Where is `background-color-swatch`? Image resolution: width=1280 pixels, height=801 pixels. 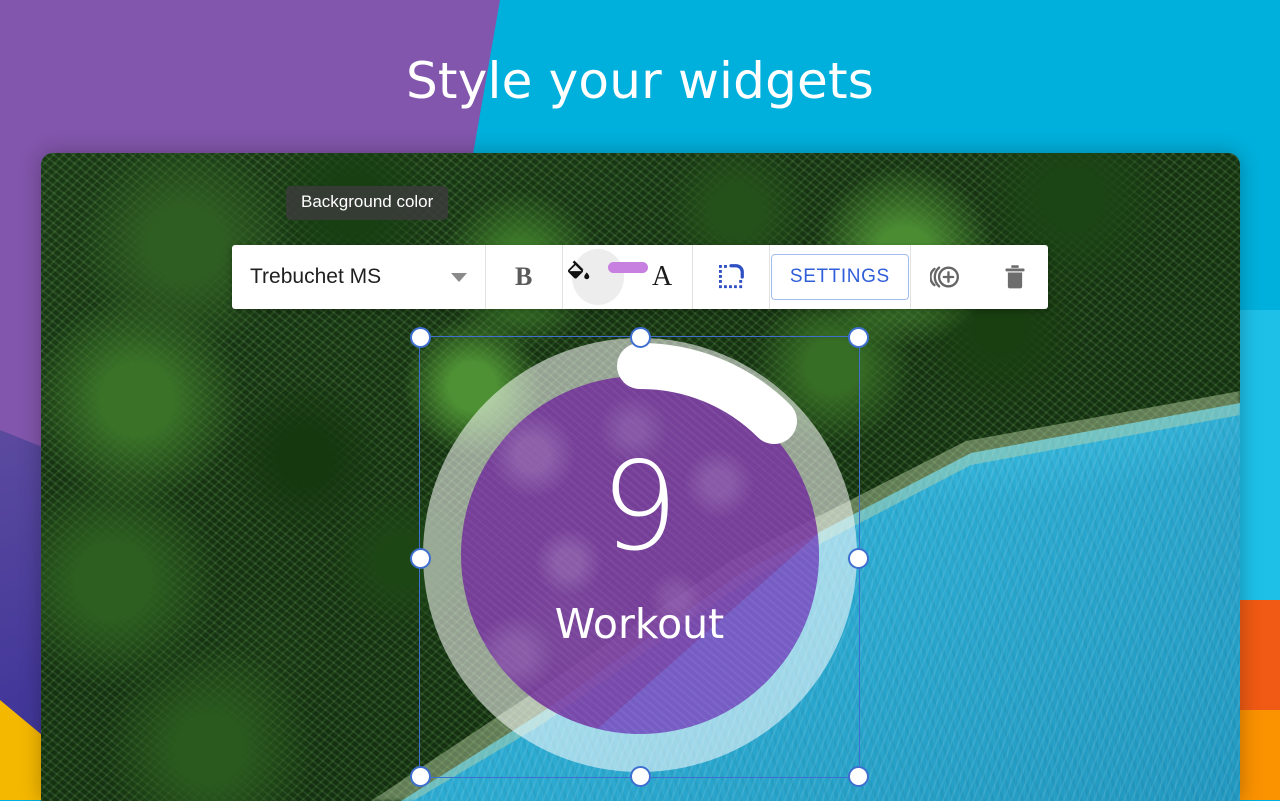 background-color-swatch is located at coordinates (627, 267).